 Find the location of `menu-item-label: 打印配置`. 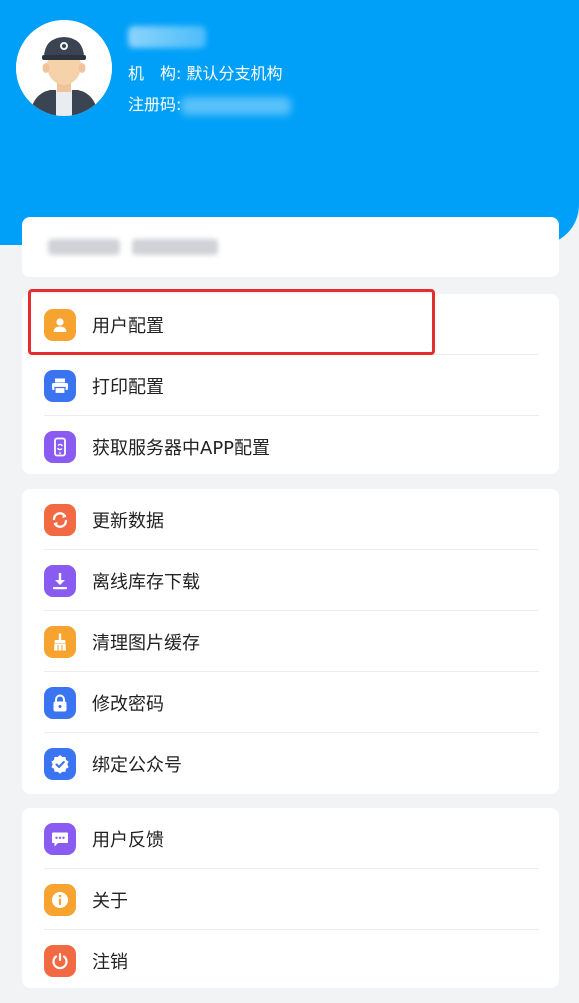

menu-item-label: 打印配置 is located at coordinates (128, 387).